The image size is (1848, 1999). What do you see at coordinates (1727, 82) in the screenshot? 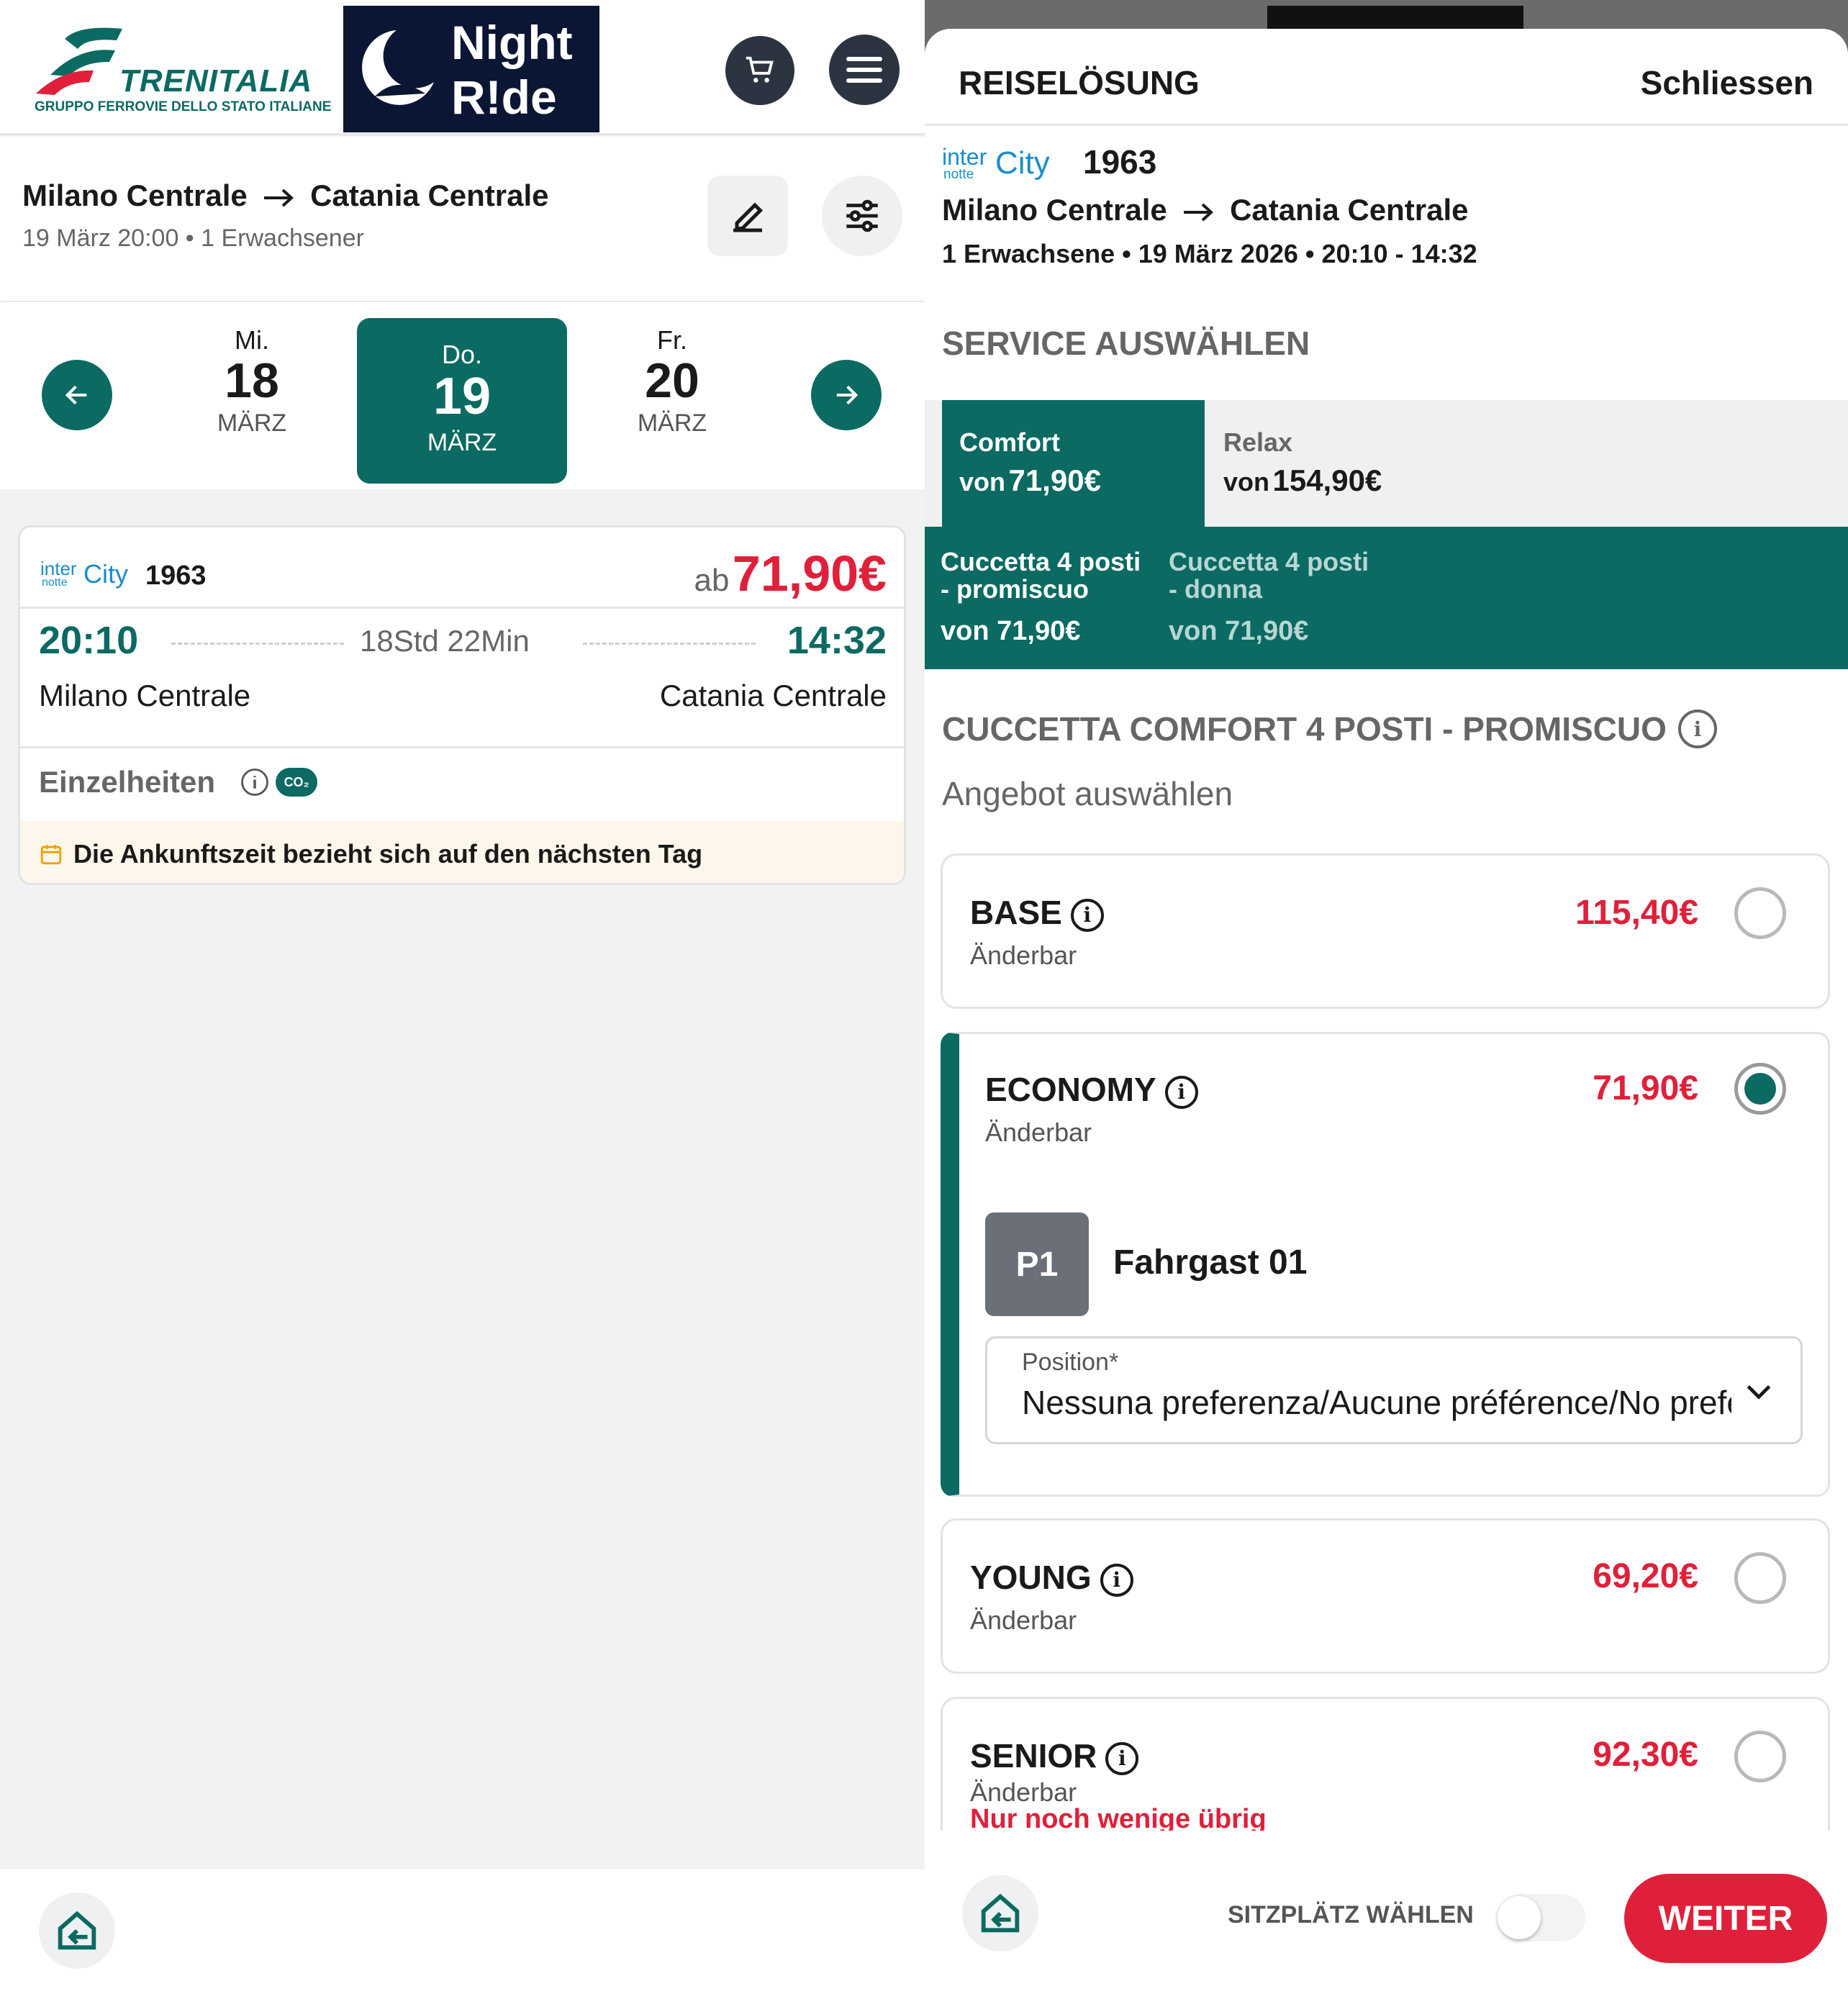
I see `close-button: Schliessen` at bounding box center [1727, 82].